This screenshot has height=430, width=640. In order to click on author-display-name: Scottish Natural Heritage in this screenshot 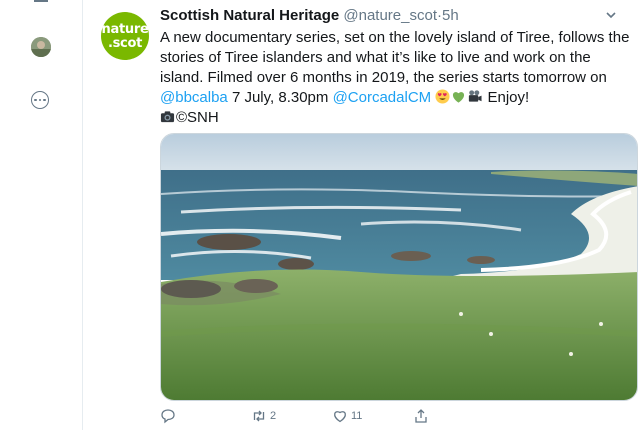, I will do `click(249, 15)`.